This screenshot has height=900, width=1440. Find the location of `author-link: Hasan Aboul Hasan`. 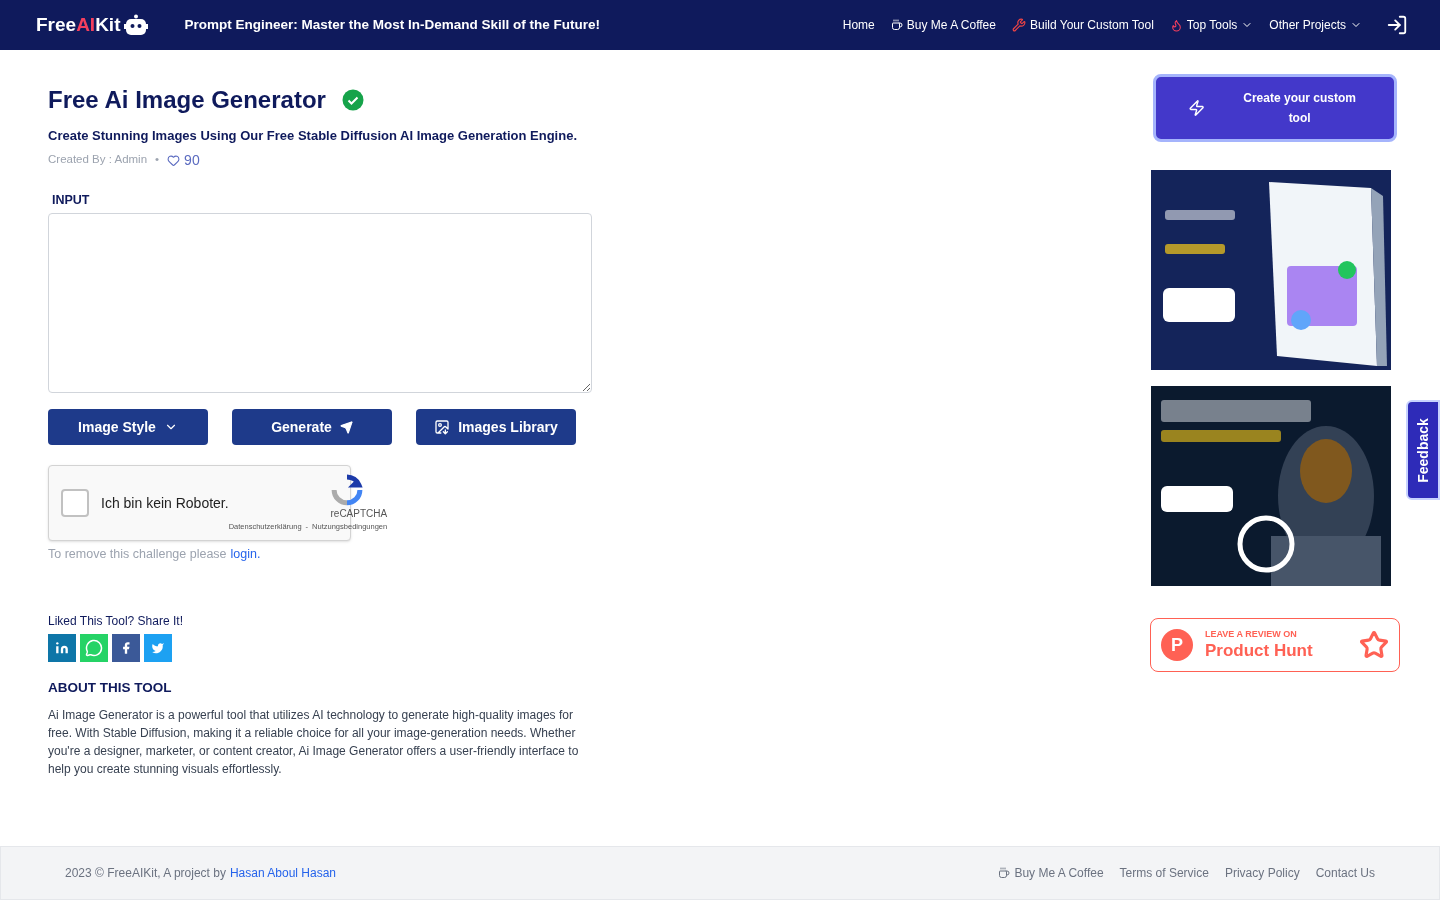

author-link: Hasan Aboul Hasan is located at coordinates (282, 873).